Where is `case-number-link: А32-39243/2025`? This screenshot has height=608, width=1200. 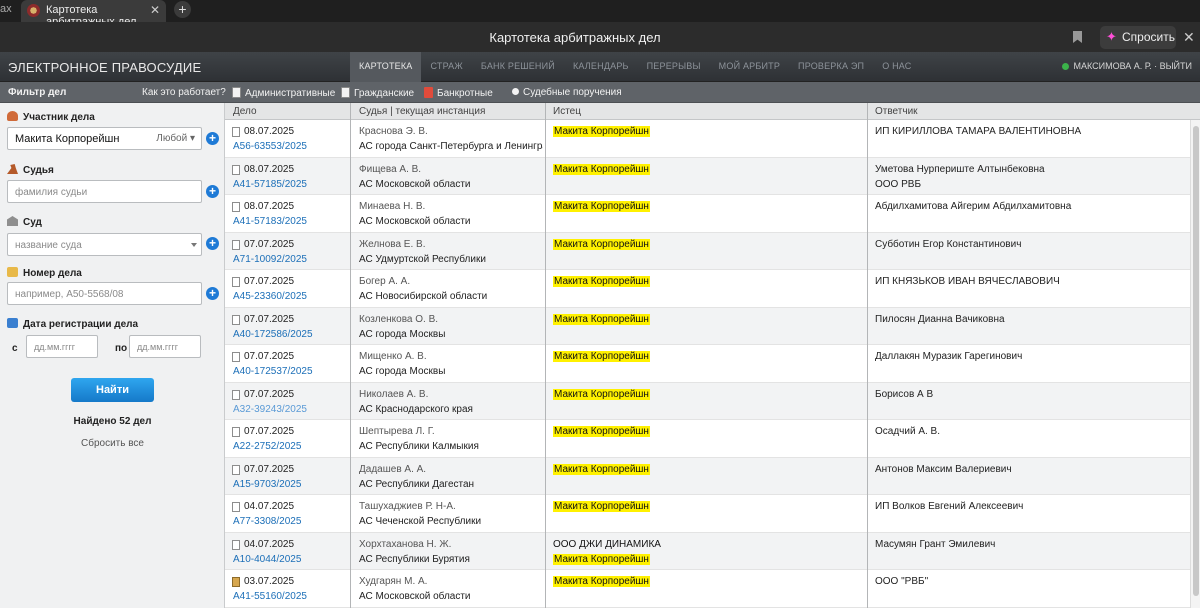 case-number-link: А32-39243/2025 is located at coordinates (270, 409).